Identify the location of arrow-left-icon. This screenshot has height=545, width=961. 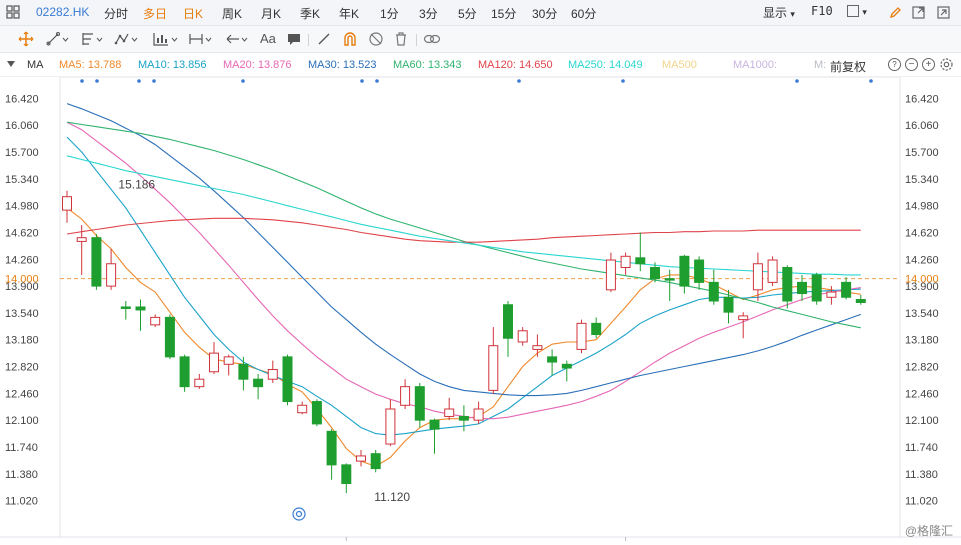
(237, 39).